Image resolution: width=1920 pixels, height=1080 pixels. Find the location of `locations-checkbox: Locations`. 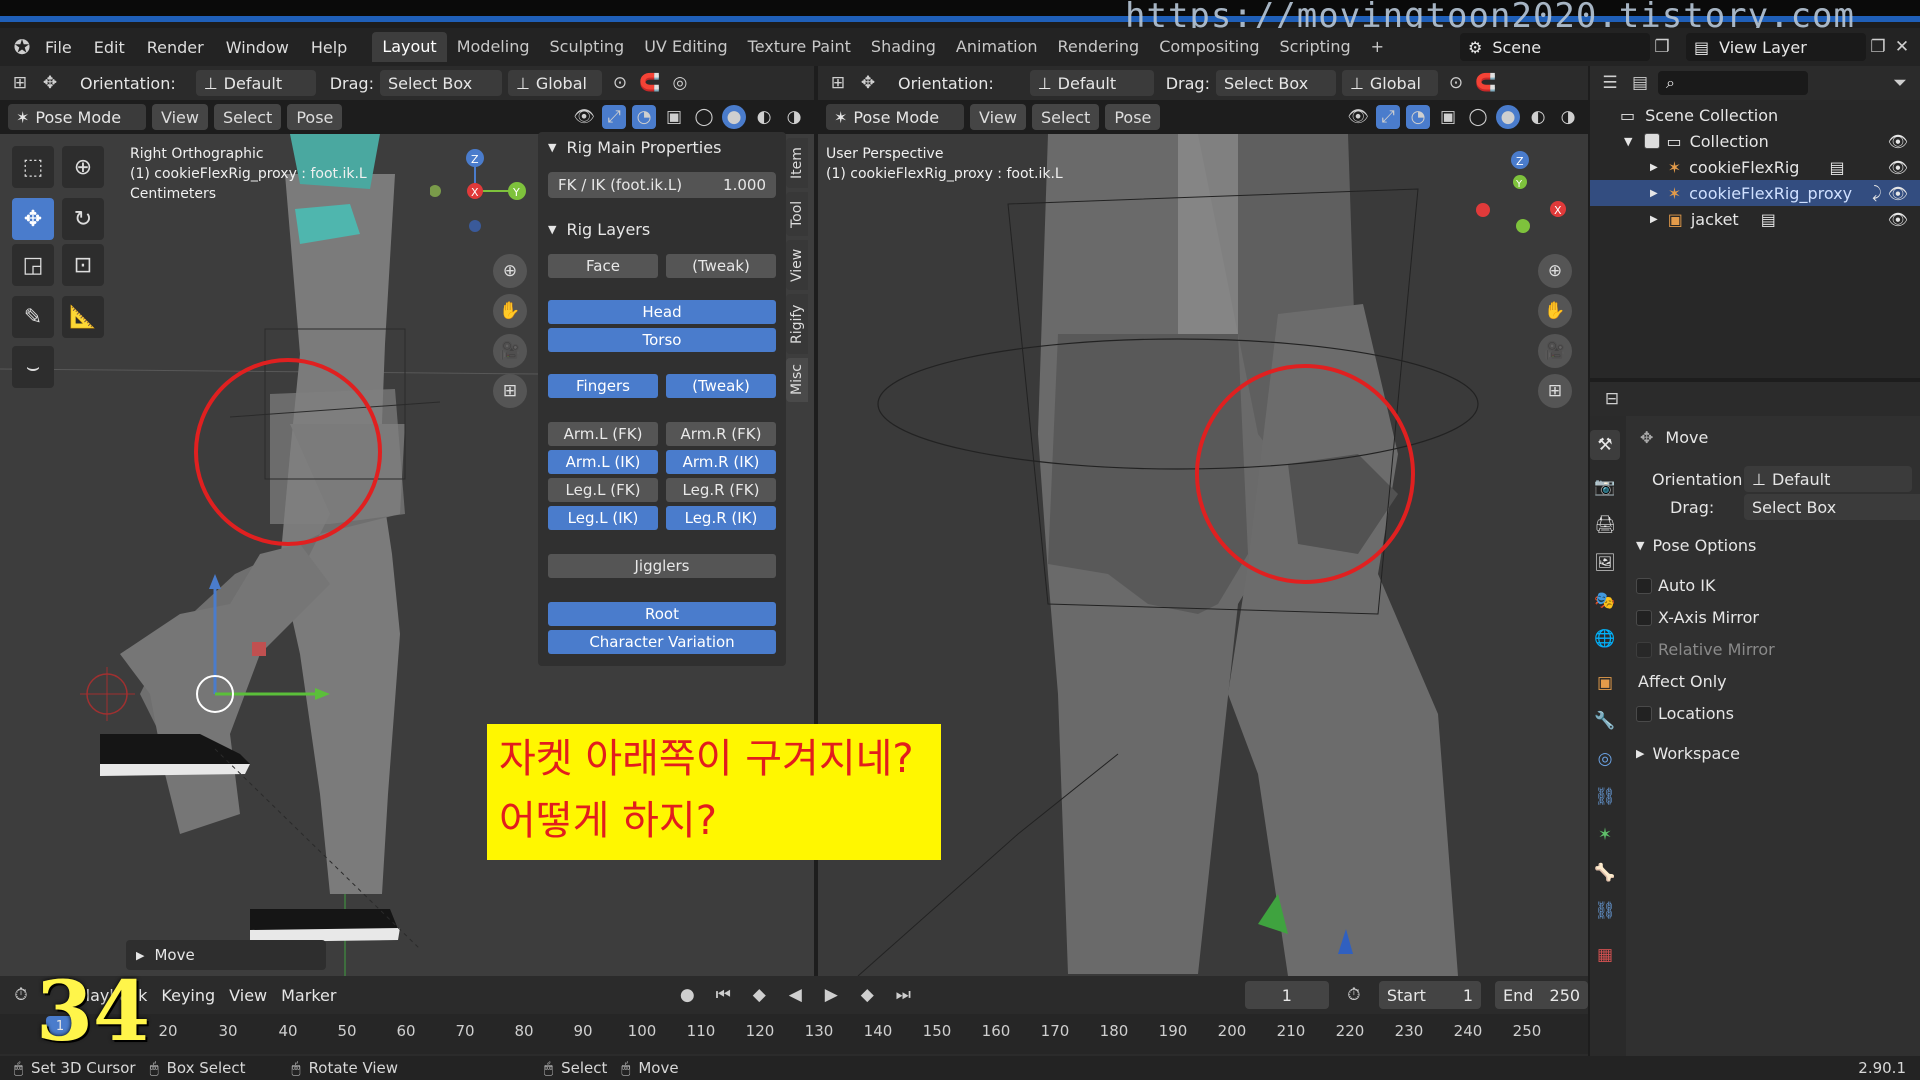

locations-checkbox: Locations is located at coordinates (1685, 713).